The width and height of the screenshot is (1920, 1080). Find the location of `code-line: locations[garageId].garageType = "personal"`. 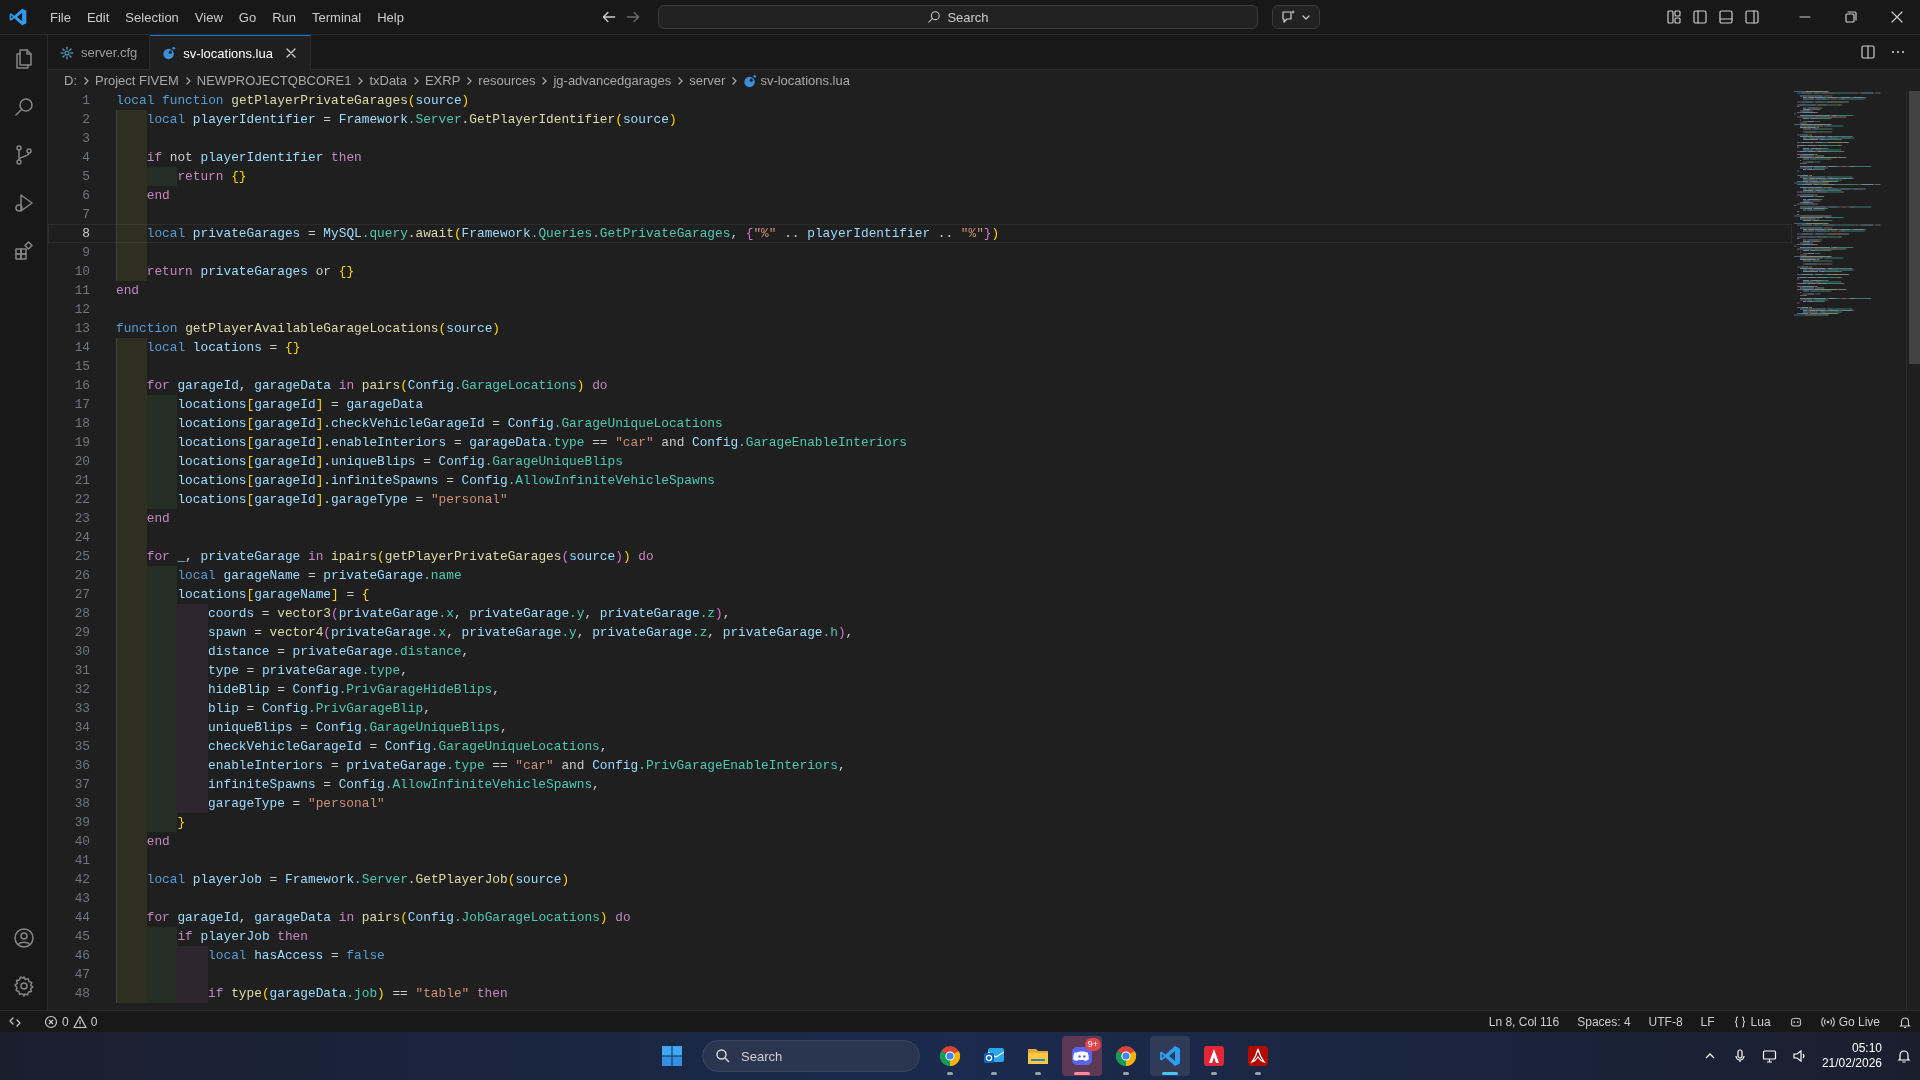

code-line: locations[garageId].garageType = "personal" is located at coordinates (312, 499).